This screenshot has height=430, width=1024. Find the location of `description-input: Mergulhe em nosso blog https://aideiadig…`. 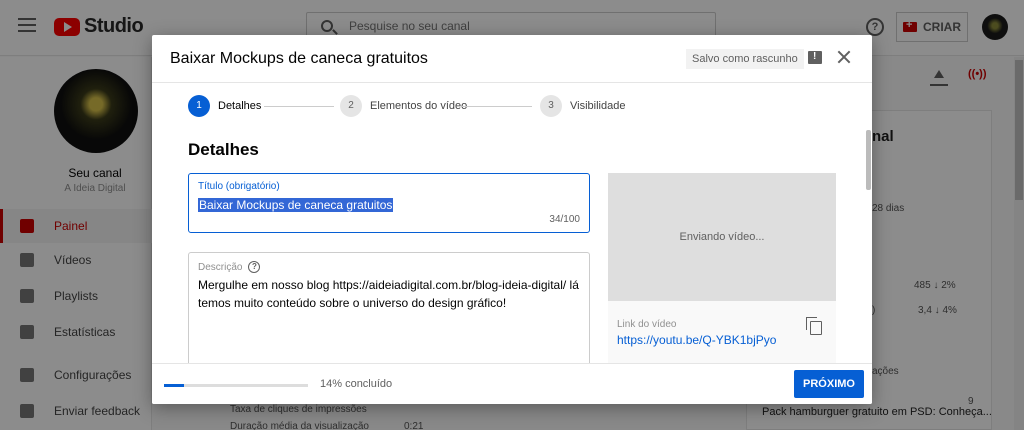

description-input: Mergulhe em nosso blog https://aideiadig… is located at coordinates (389, 294).